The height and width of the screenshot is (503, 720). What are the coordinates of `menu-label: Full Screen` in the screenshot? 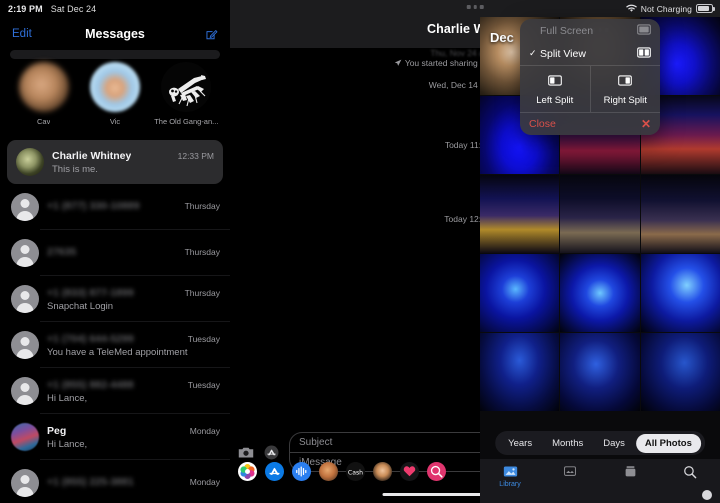 It's located at (567, 30).